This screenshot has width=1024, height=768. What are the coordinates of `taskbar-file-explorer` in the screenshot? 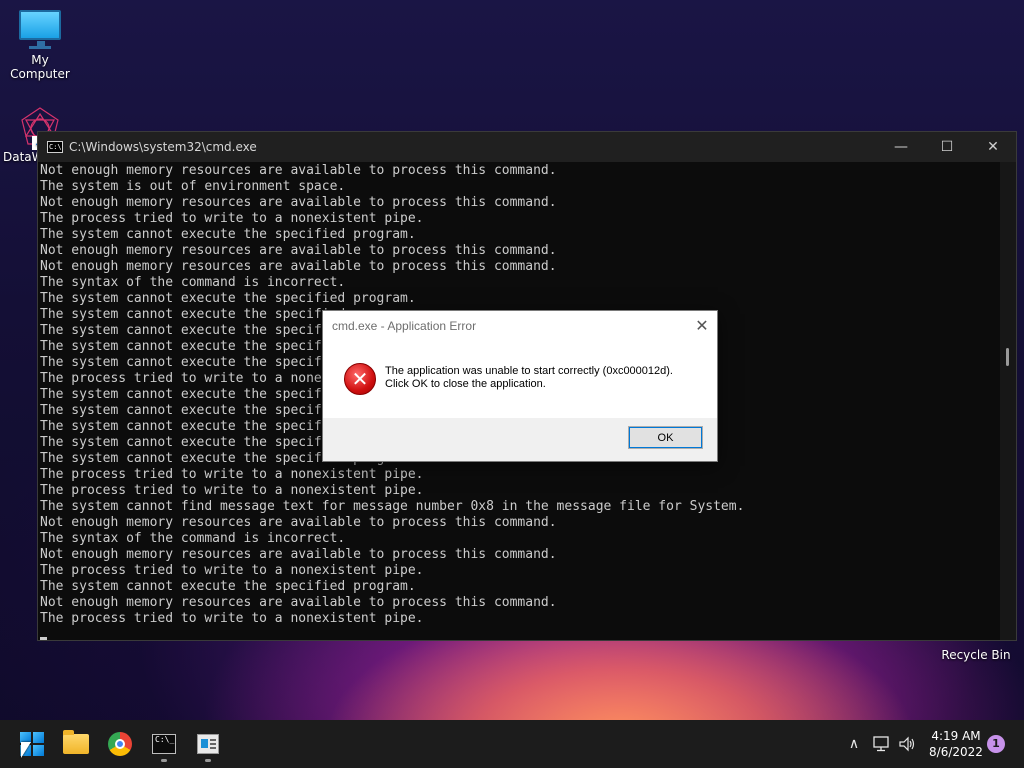 It's located at (76, 744).